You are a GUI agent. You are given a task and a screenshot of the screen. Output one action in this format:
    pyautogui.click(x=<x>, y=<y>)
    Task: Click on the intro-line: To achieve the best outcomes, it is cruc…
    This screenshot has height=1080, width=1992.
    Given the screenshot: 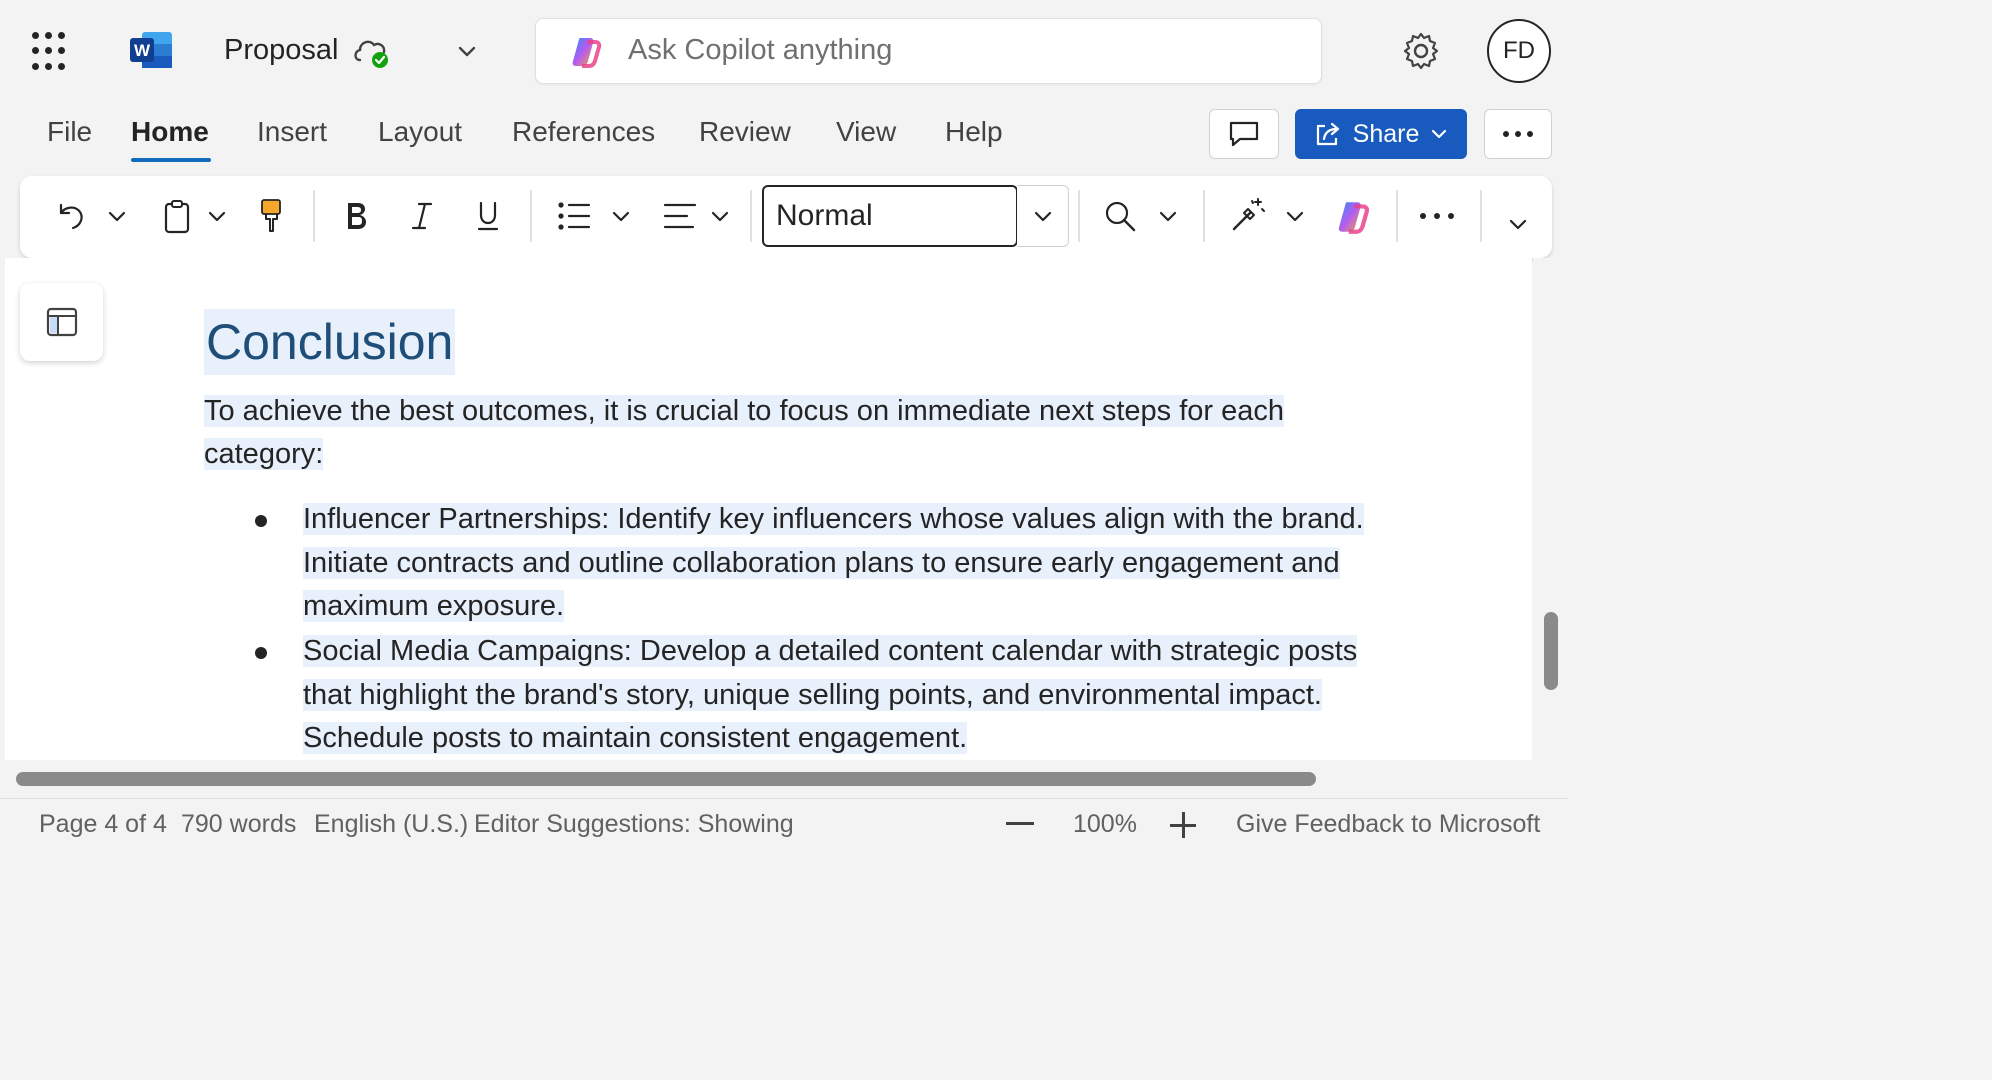 What is the action you would take?
    pyautogui.click(x=744, y=411)
    